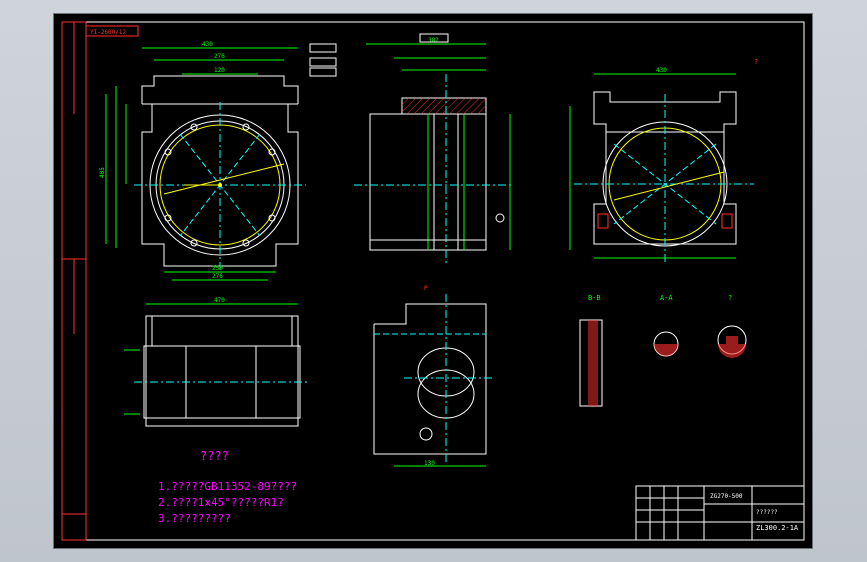 The image size is (867, 562). What do you see at coordinates (207, 44) in the screenshot?
I see `dim-top-overall: 430` at bounding box center [207, 44].